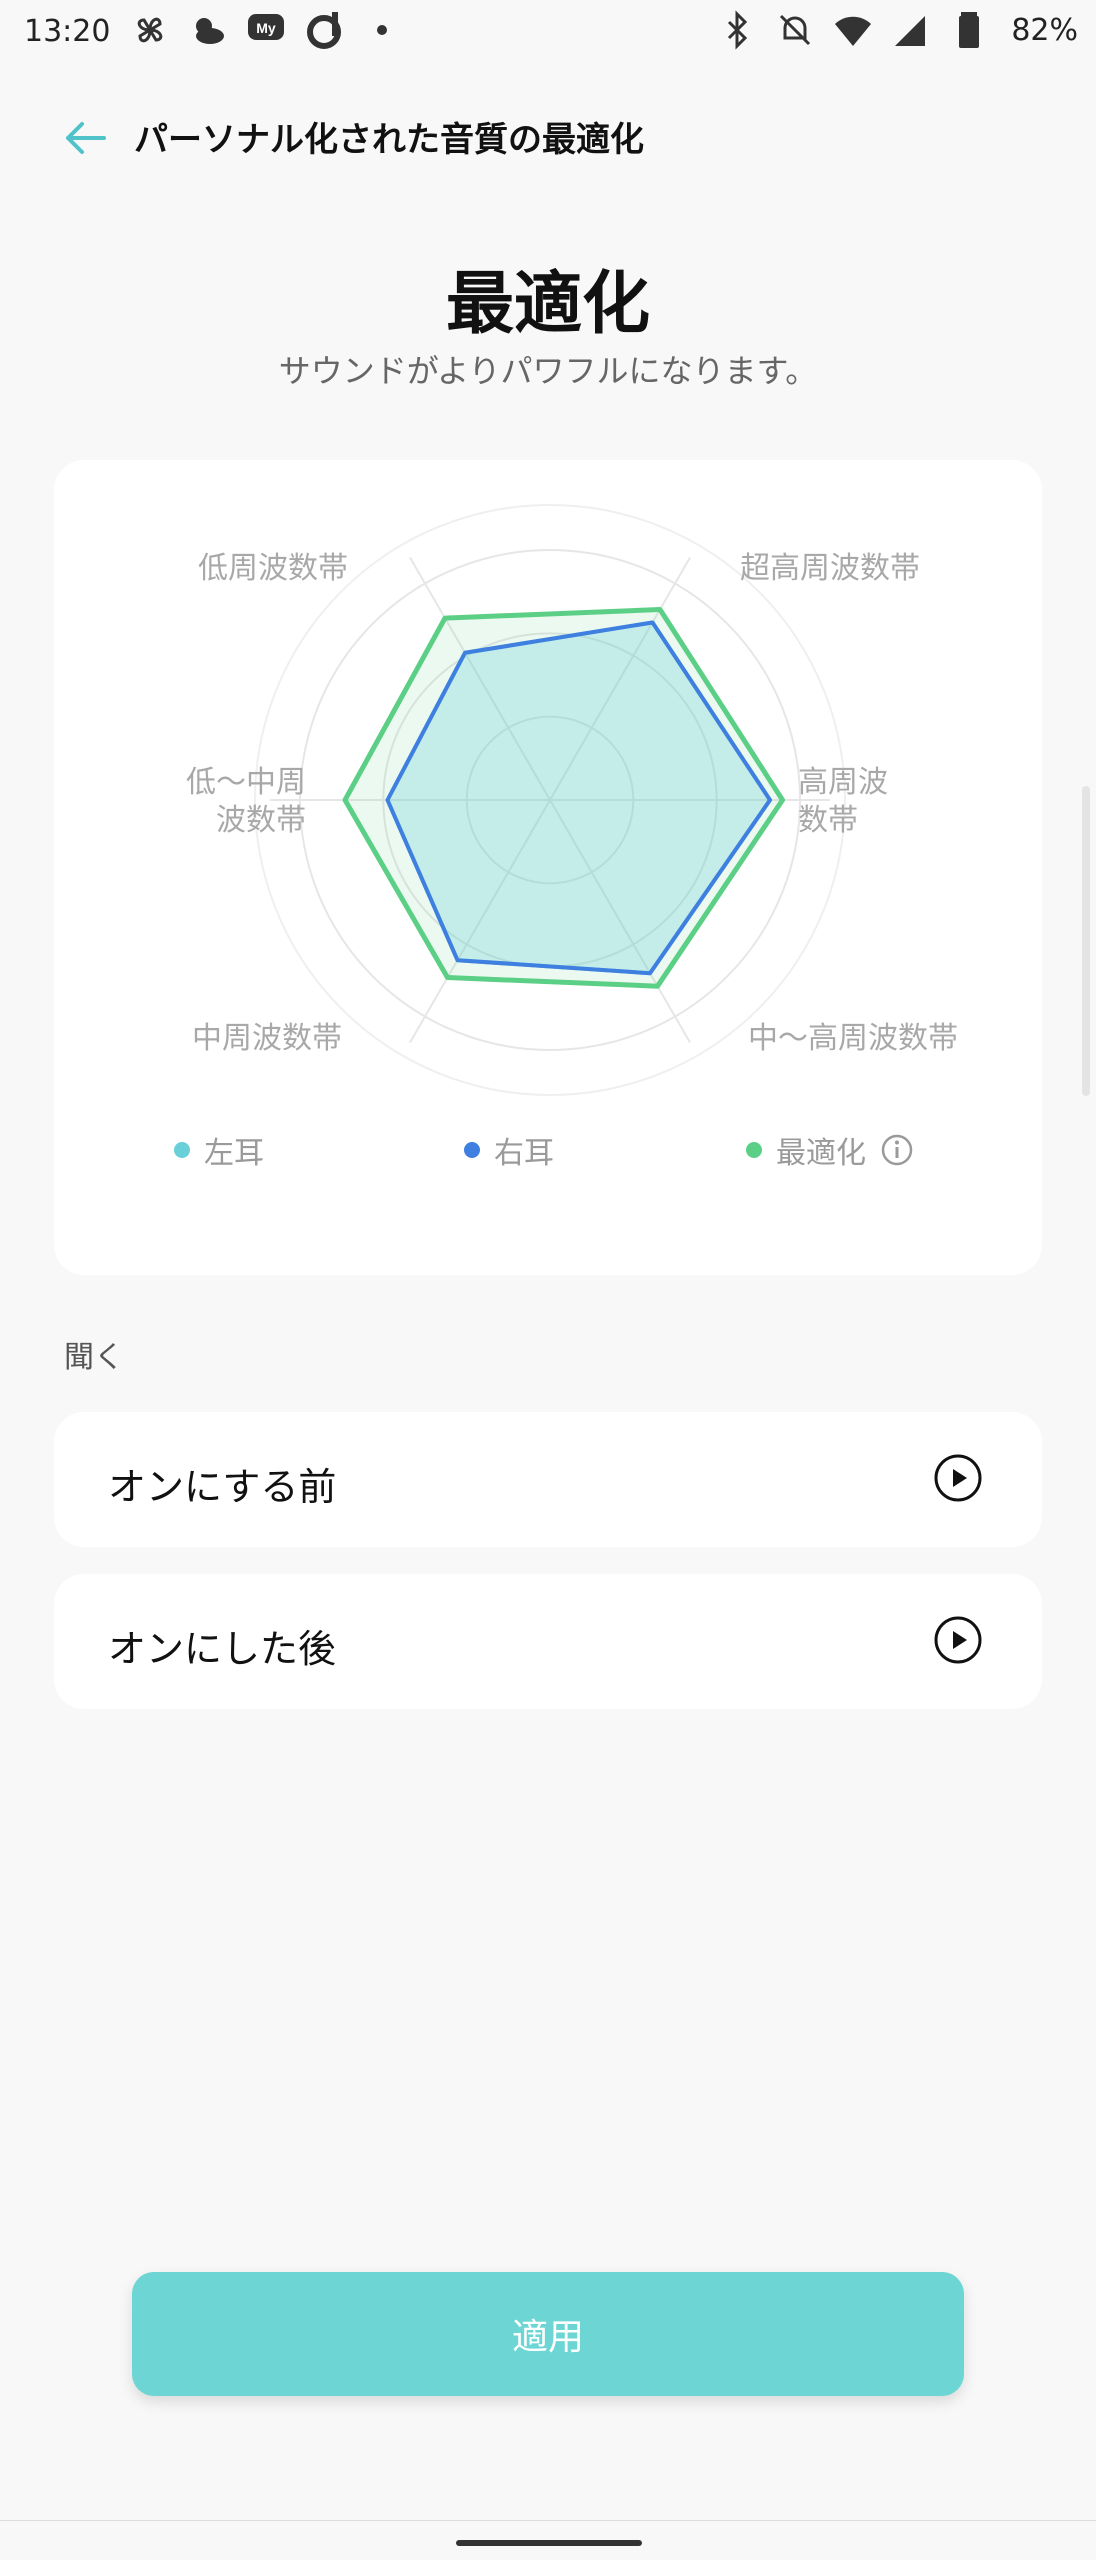 This screenshot has width=1096, height=2560. Describe the element at coordinates (830, 568) in the screenshot. I see `axis-label-super-high: 超高周波数帯` at that location.